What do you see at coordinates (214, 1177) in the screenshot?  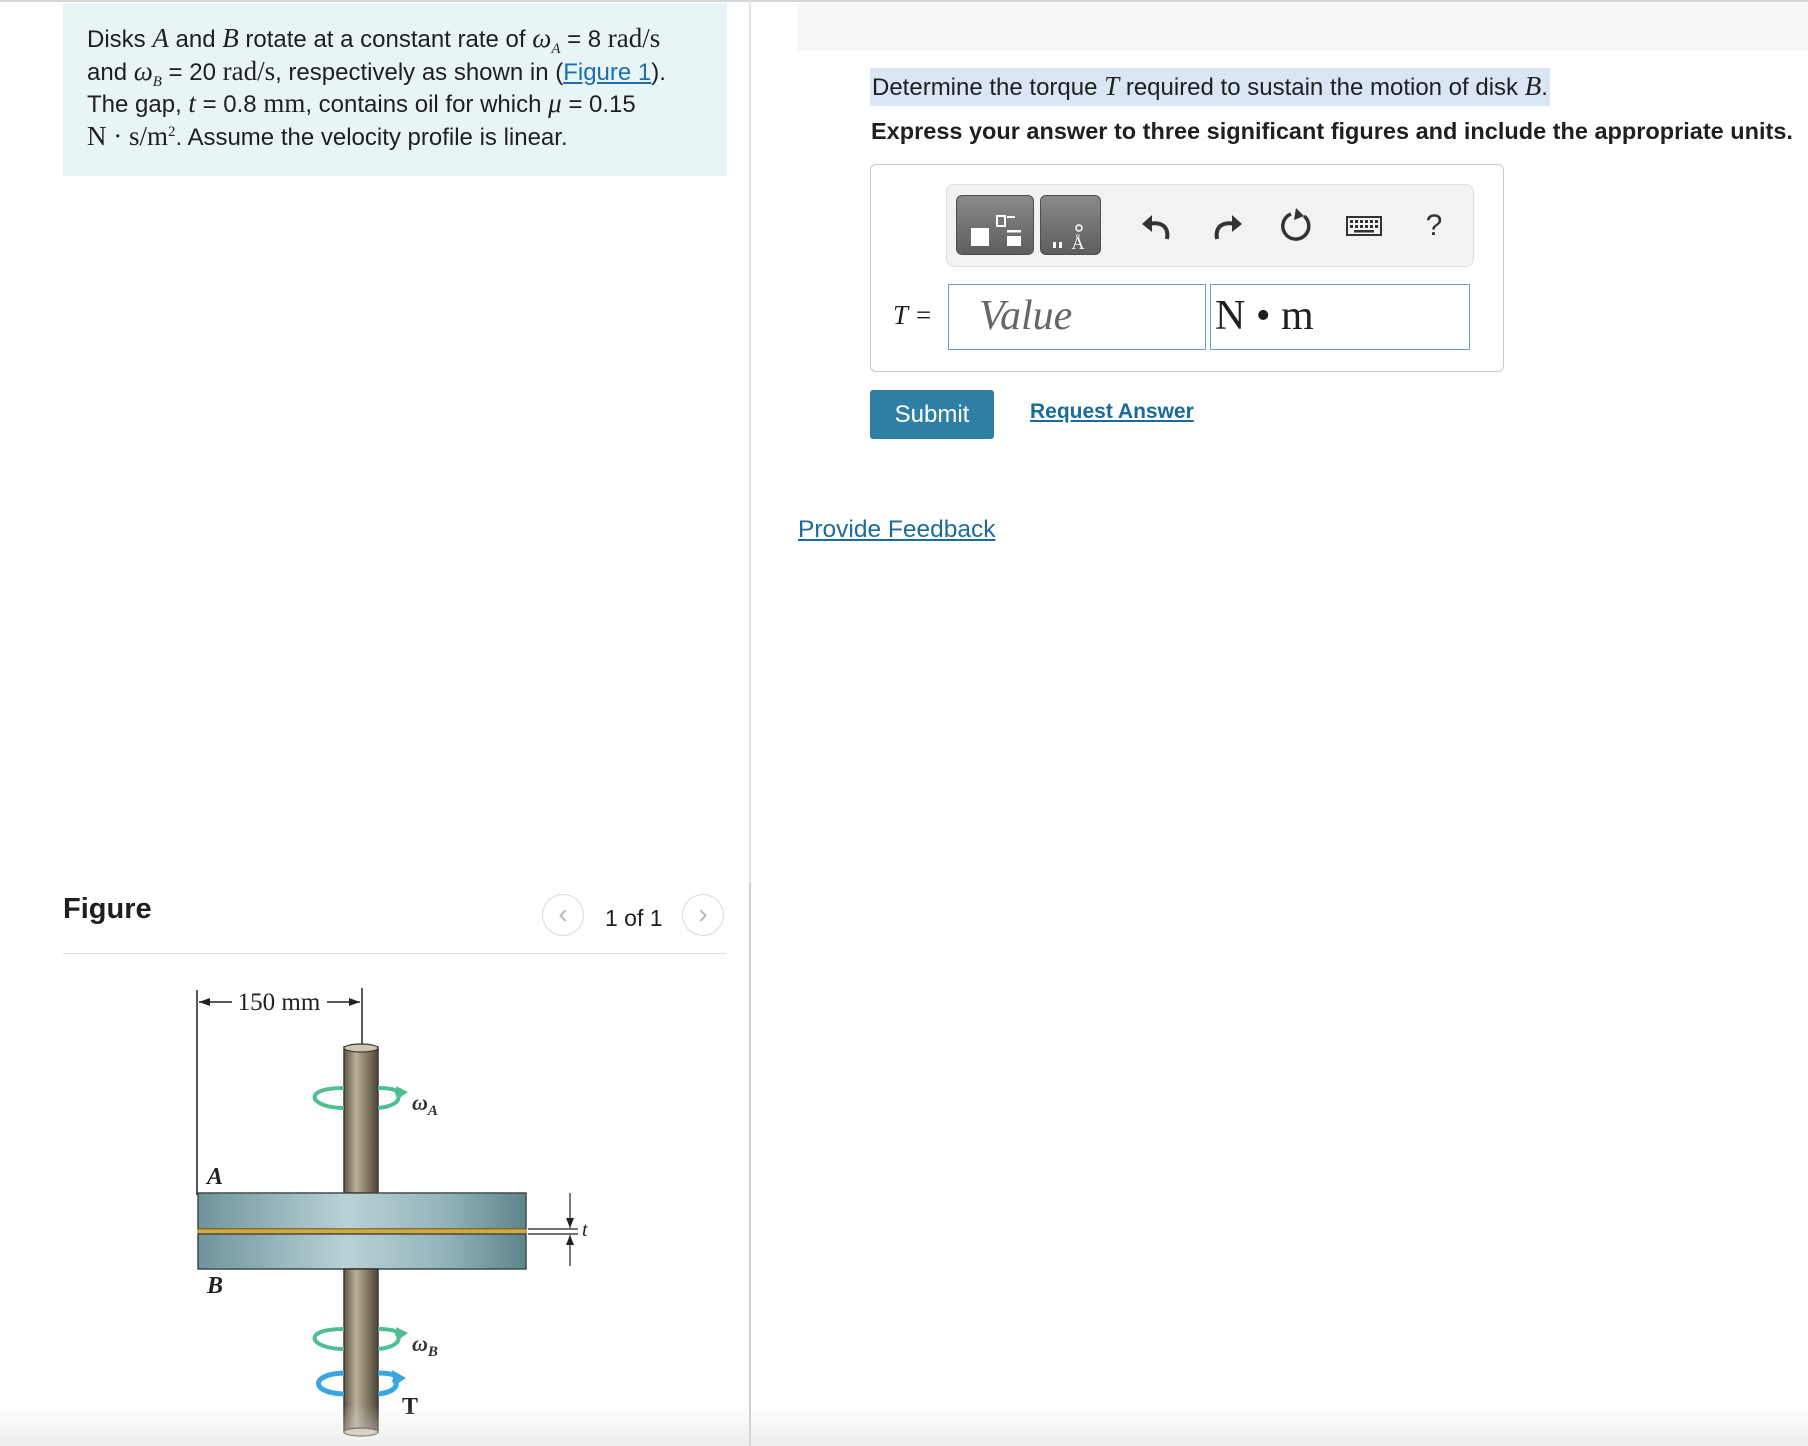 I see `disk-a-label: A` at bounding box center [214, 1177].